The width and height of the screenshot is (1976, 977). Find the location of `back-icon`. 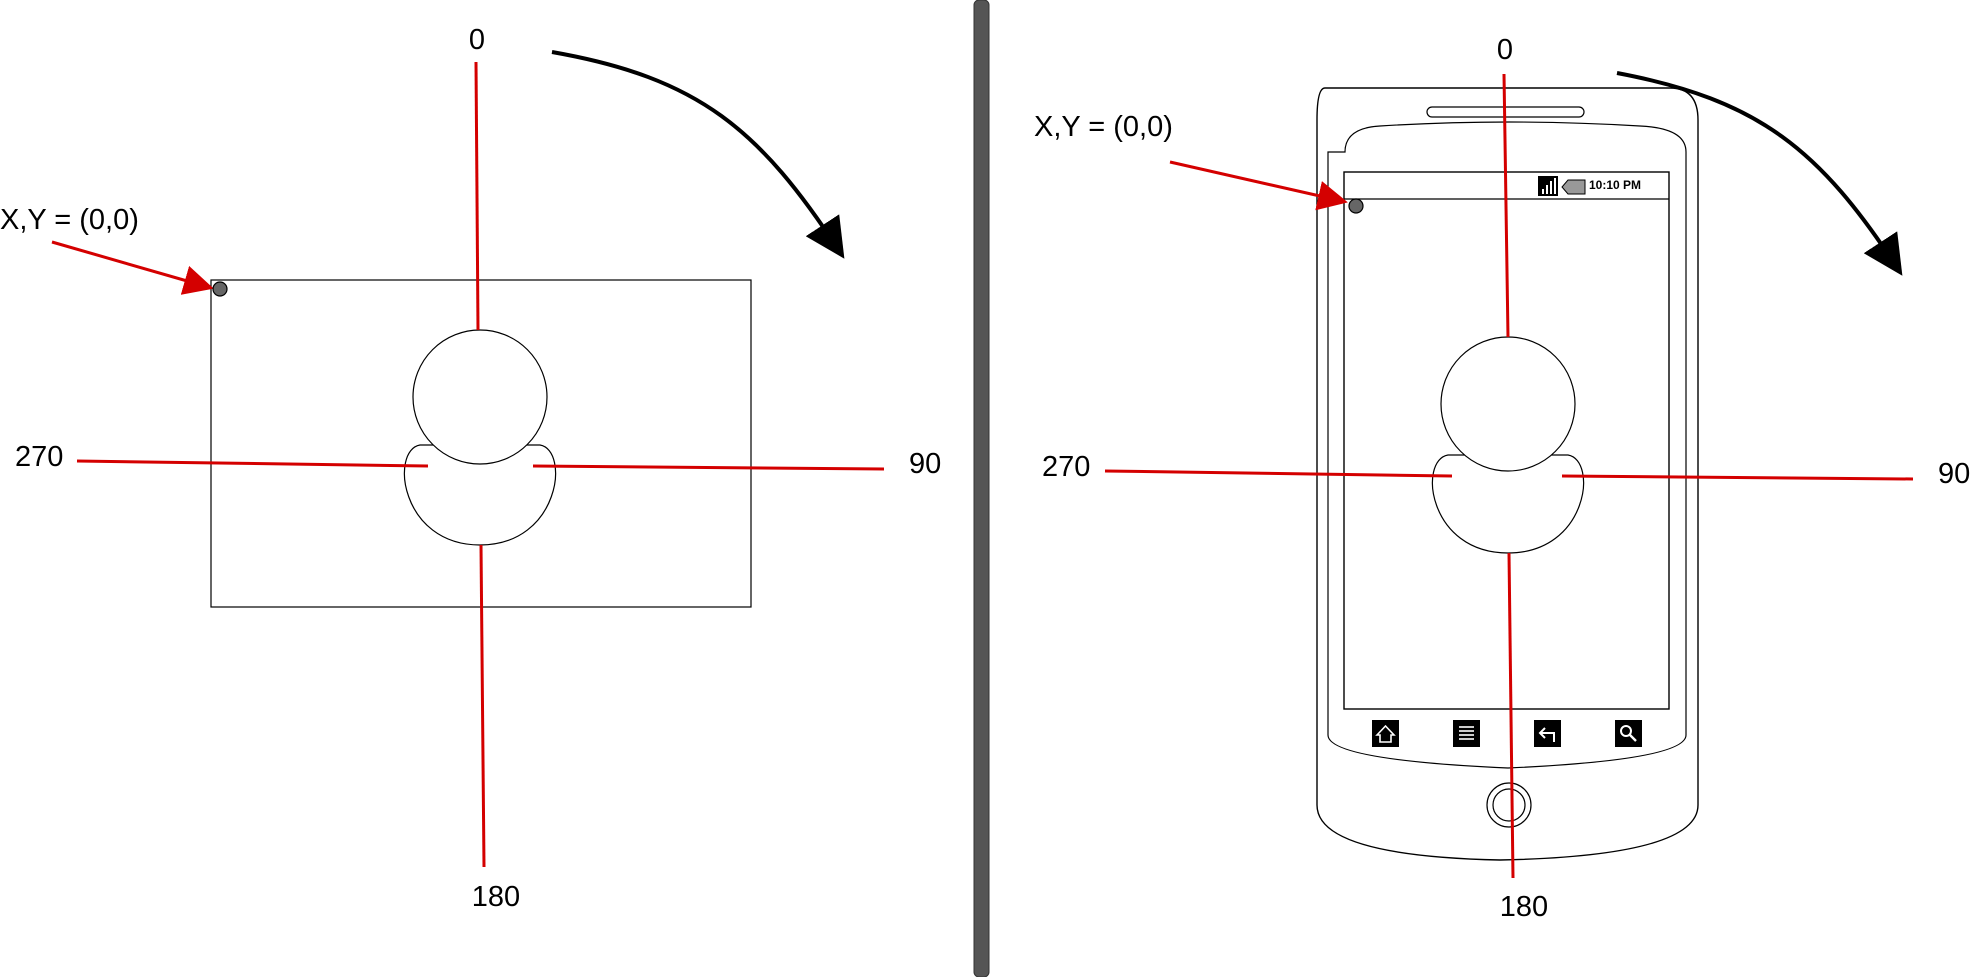

back-icon is located at coordinates (1547, 733).